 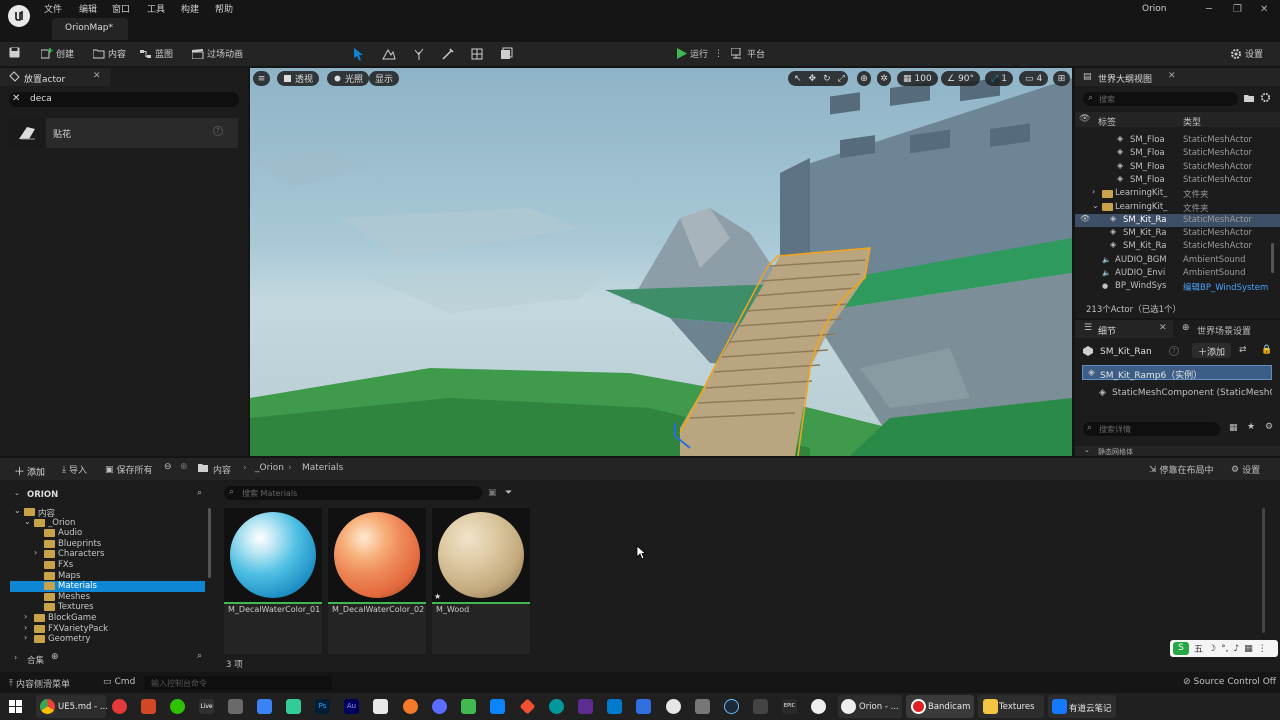 I want to click on upic-icon, so click(x=497, y=706).